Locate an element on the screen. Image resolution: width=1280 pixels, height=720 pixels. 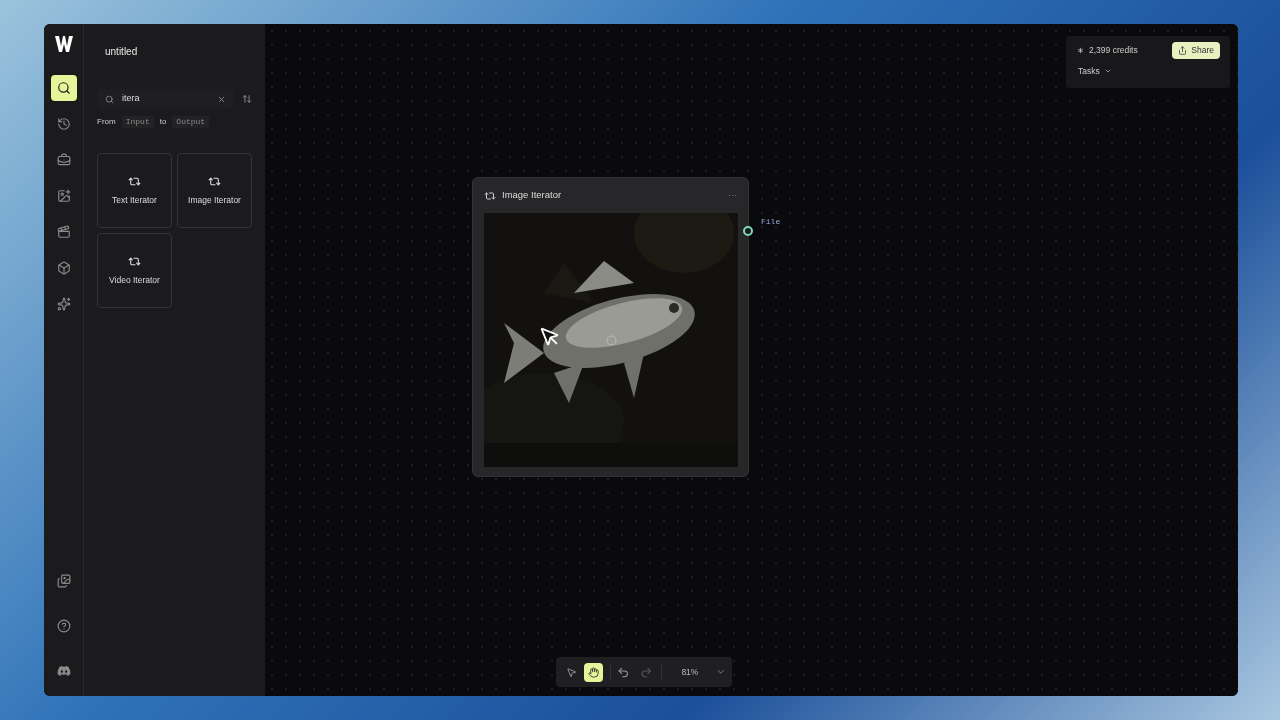
pointer-icon is located at coordinates (571, 672).